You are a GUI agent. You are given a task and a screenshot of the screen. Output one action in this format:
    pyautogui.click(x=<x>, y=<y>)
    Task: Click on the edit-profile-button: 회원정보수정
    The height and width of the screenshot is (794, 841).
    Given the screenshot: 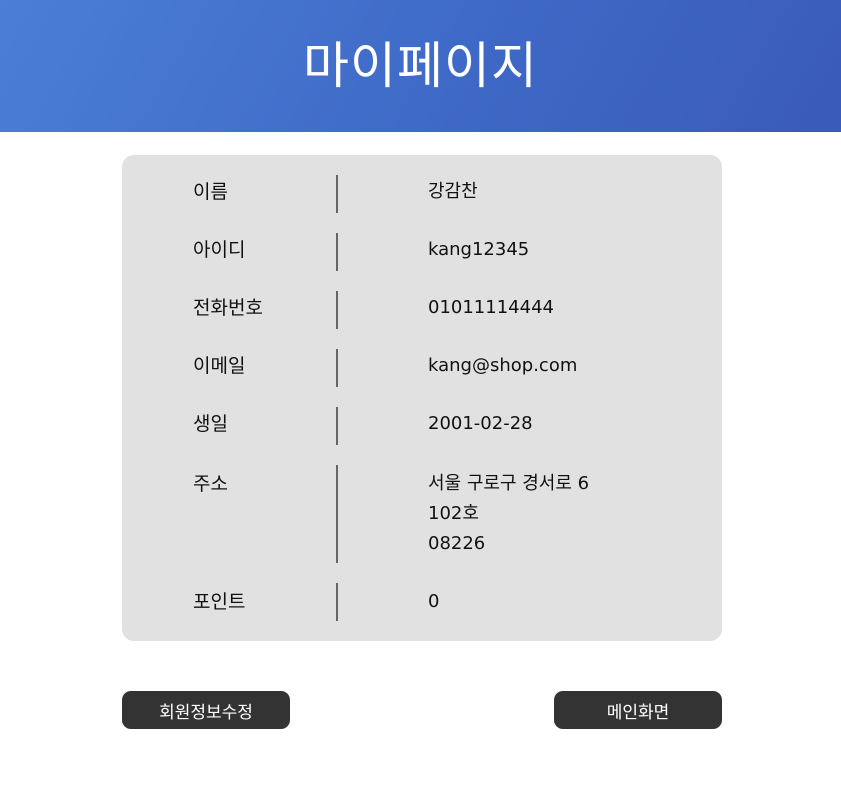 What is the action you would take?
    pyautogui.click(x=206, y=710)
    